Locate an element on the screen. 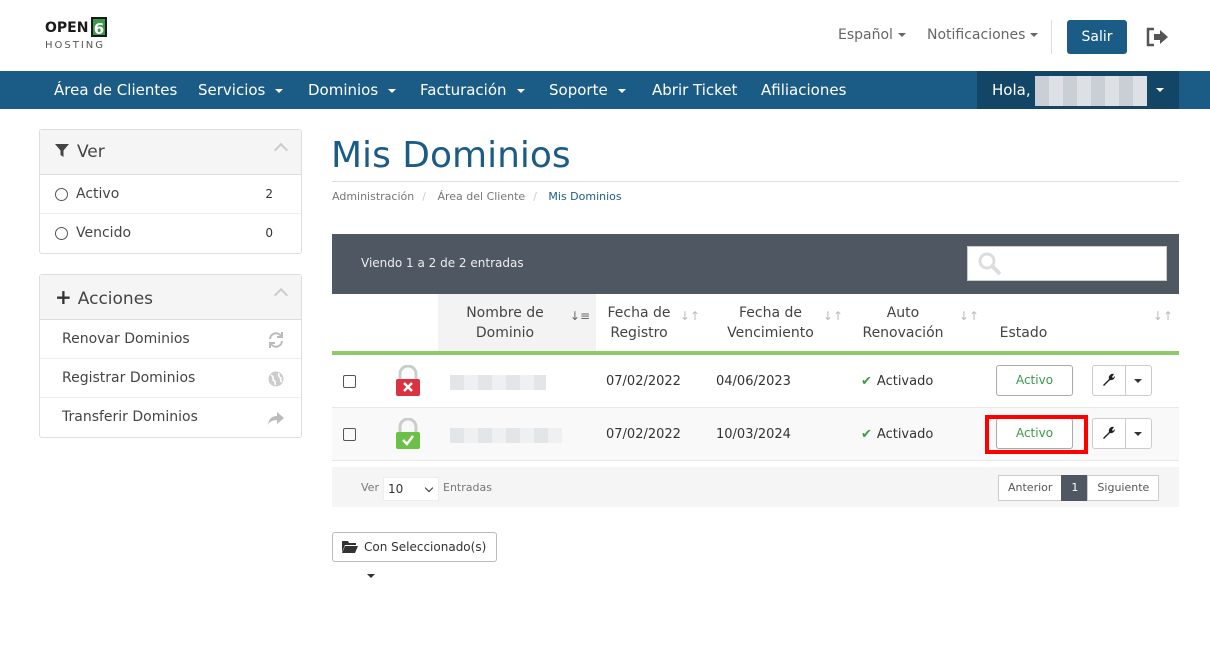 This screenshot has width=1210, height=659. col-estado: Estado is located at coordinates (1034, 322).